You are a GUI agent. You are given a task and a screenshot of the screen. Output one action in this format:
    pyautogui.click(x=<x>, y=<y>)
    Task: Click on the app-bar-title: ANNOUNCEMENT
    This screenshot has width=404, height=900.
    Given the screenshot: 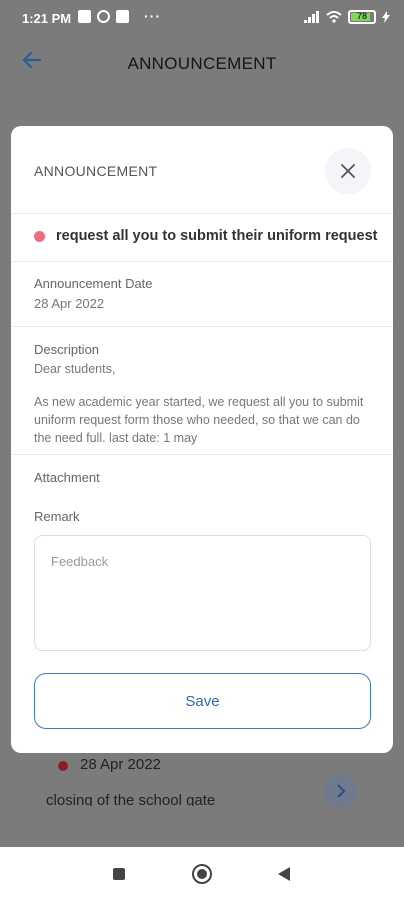 What is the action you would take?
    pyautogui.click(x=202, y=63)
    